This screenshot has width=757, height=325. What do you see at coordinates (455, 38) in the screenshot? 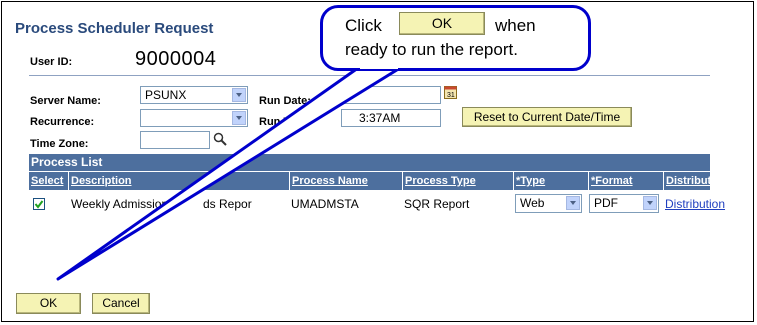
I see `instruction-callout: Click OK when ready to run the report.` at bounding box center [455, 38].